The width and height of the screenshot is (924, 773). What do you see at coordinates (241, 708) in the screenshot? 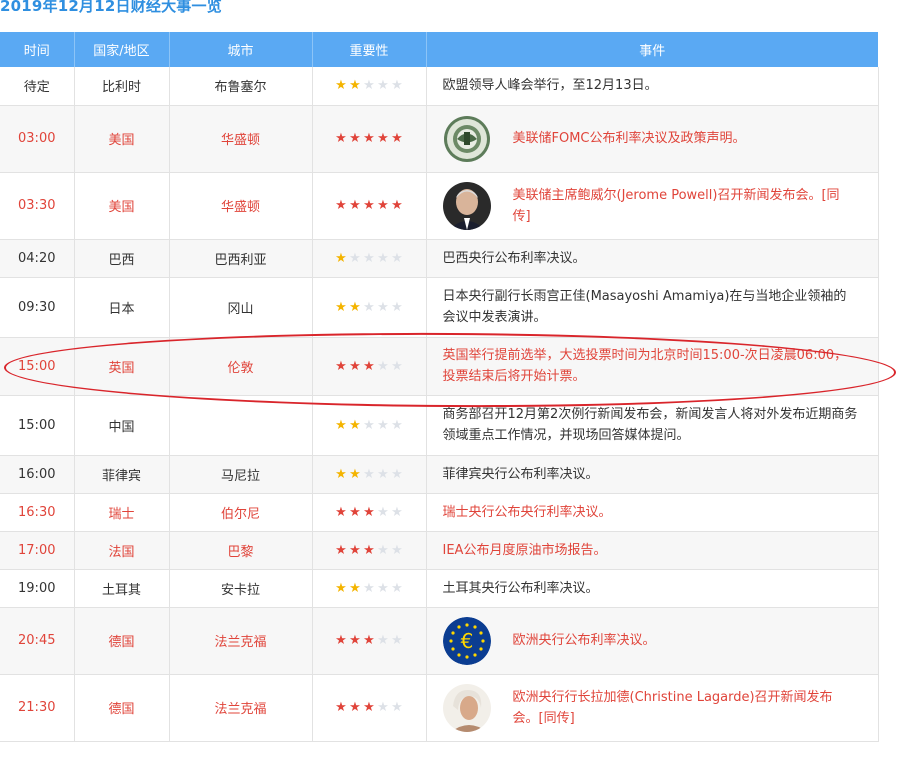
I see `cell-city: 法兰克福` at bounding box center [241, 708].